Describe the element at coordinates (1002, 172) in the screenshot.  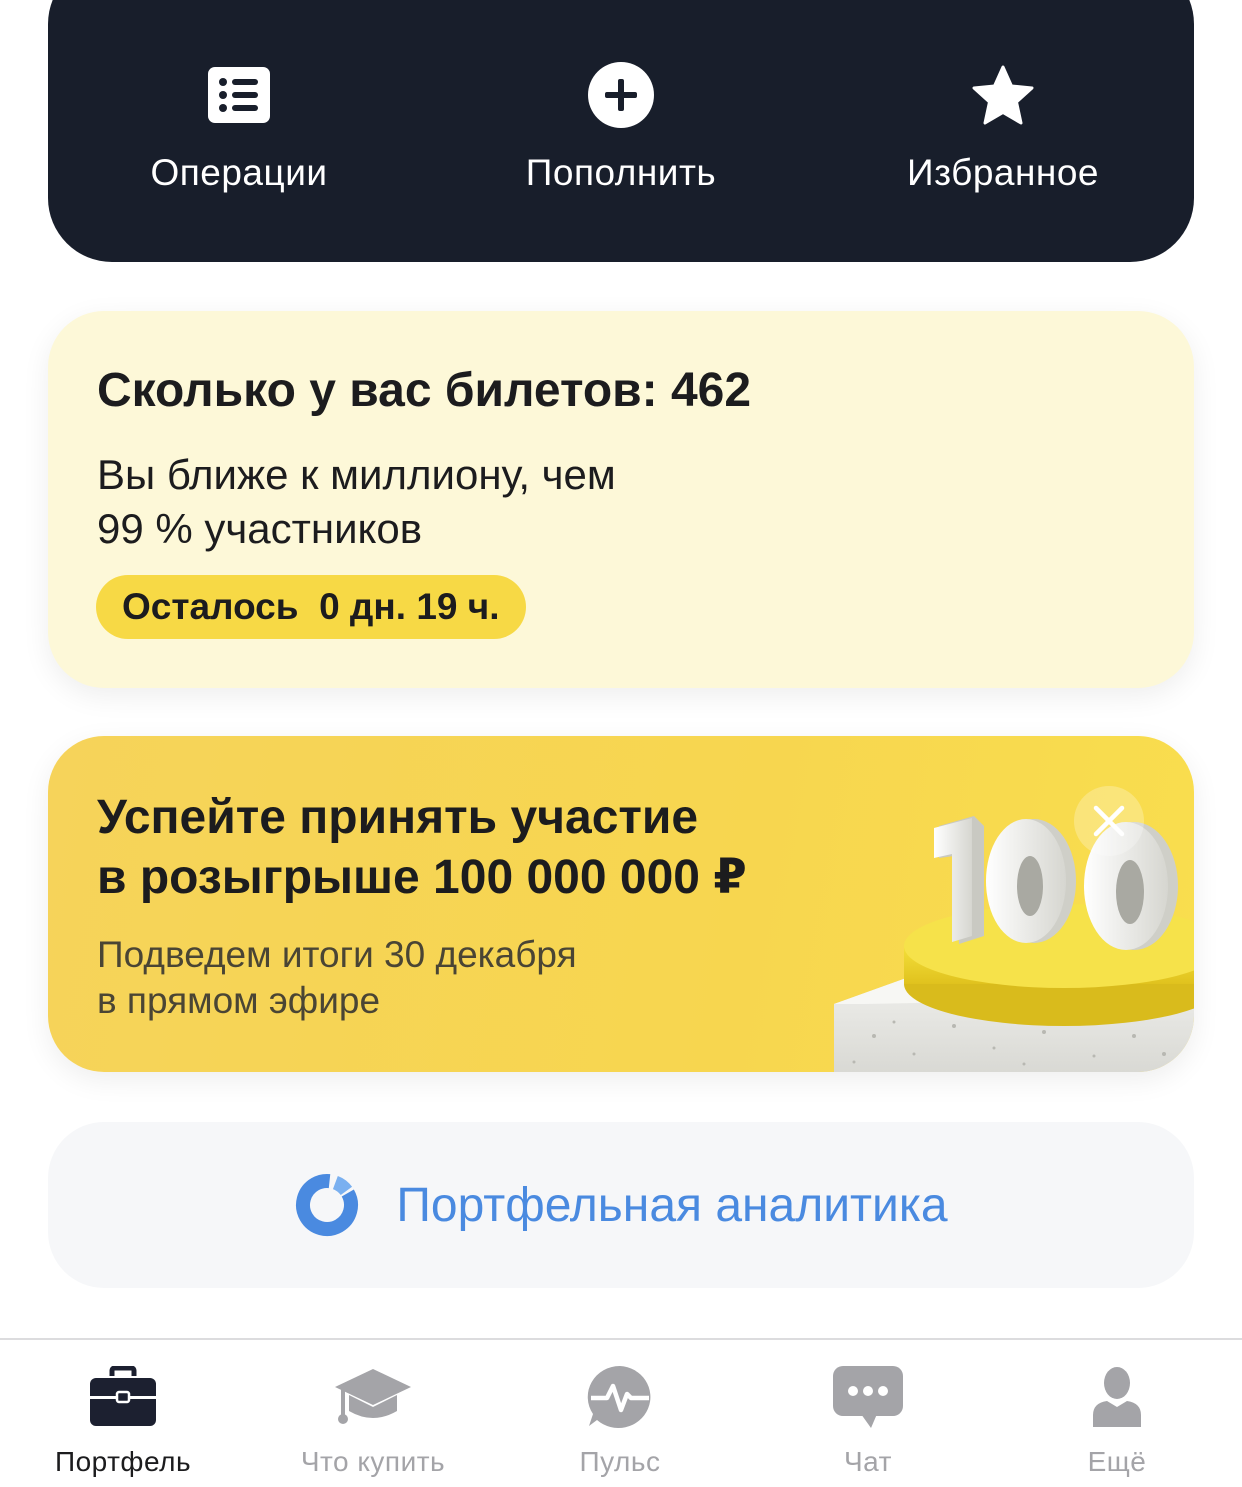
I see `favorites-label: Избранное` at that location.